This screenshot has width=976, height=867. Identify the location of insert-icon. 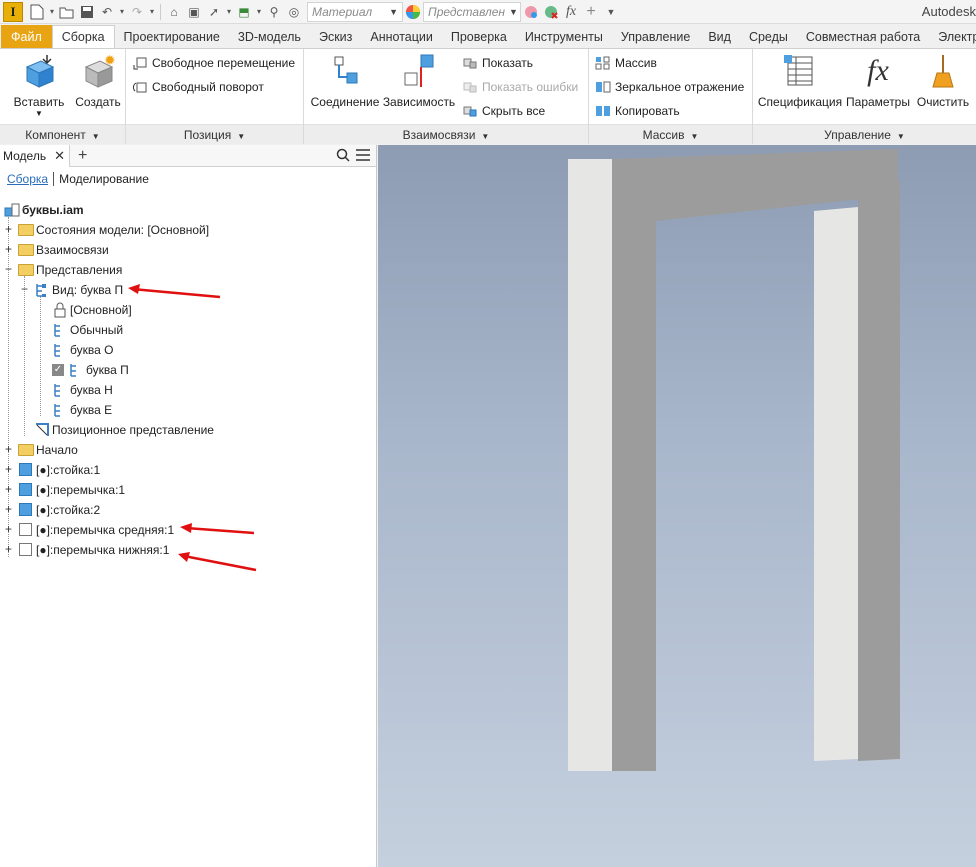
(39, 71).